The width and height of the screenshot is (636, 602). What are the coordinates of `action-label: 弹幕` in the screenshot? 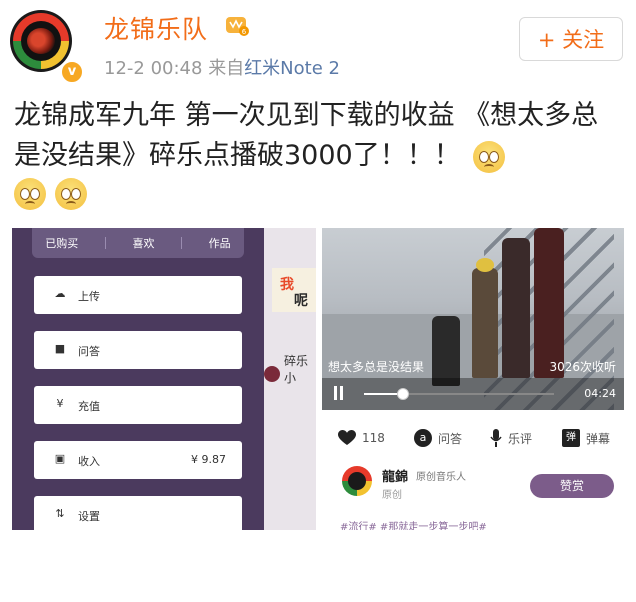 It's located at (598, 438).